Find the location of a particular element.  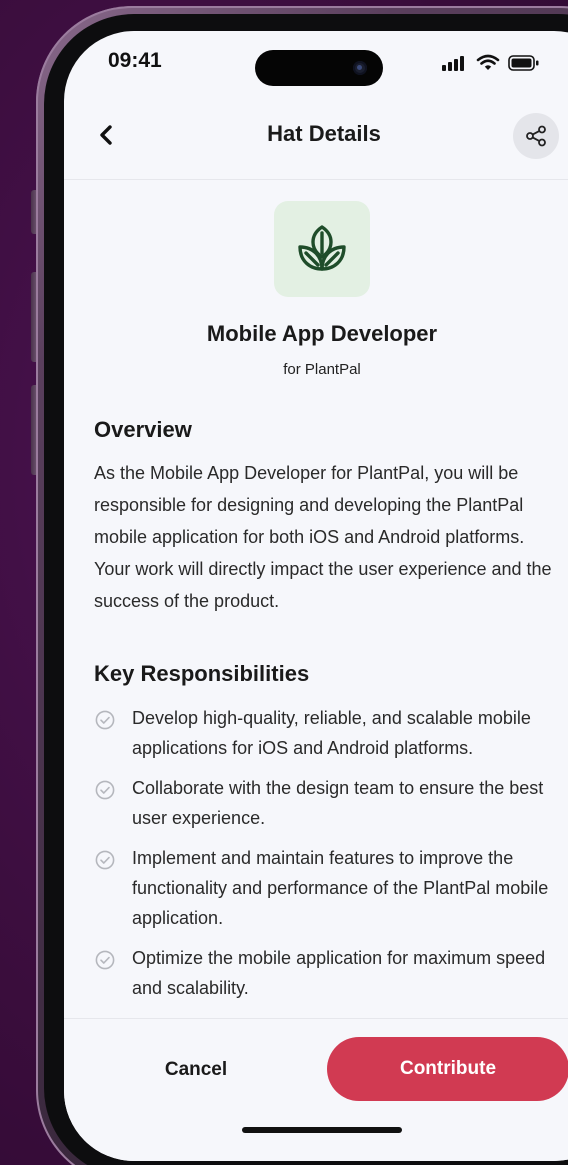

header-divider is located at coordinates (316, 179).